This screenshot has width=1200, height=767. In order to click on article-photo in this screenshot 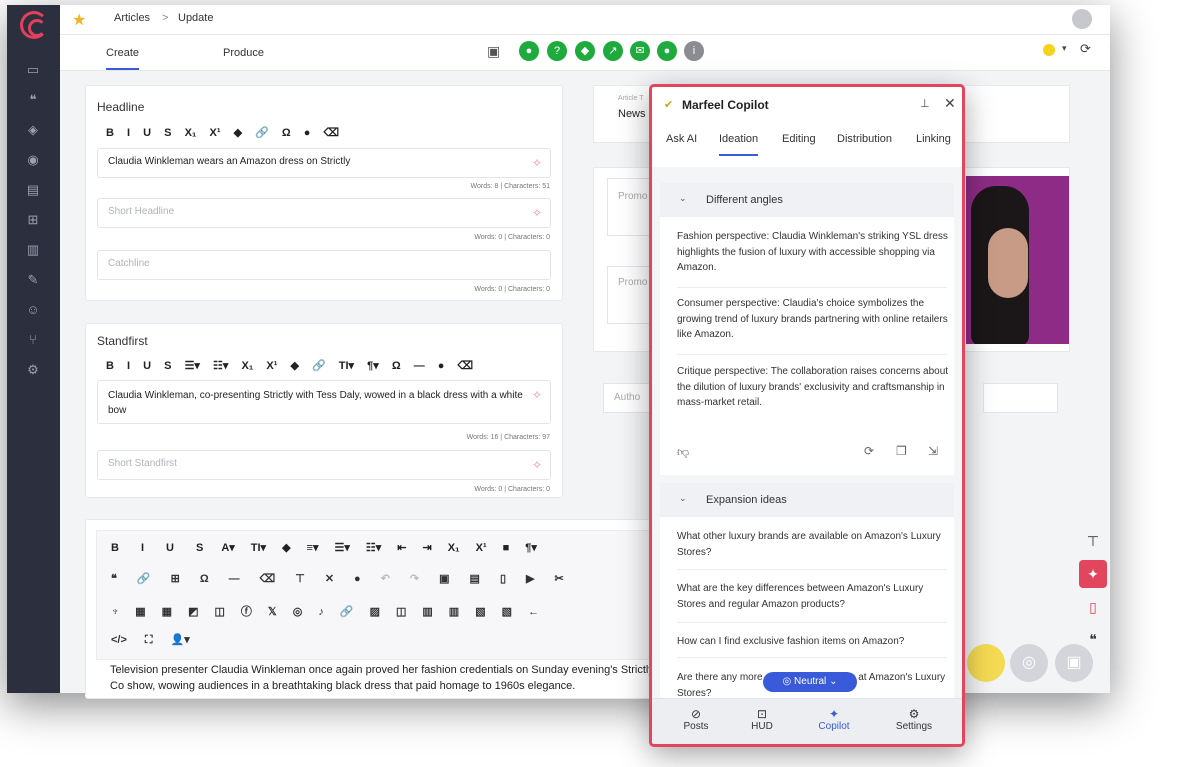, I will do `click(1017, 260)`.